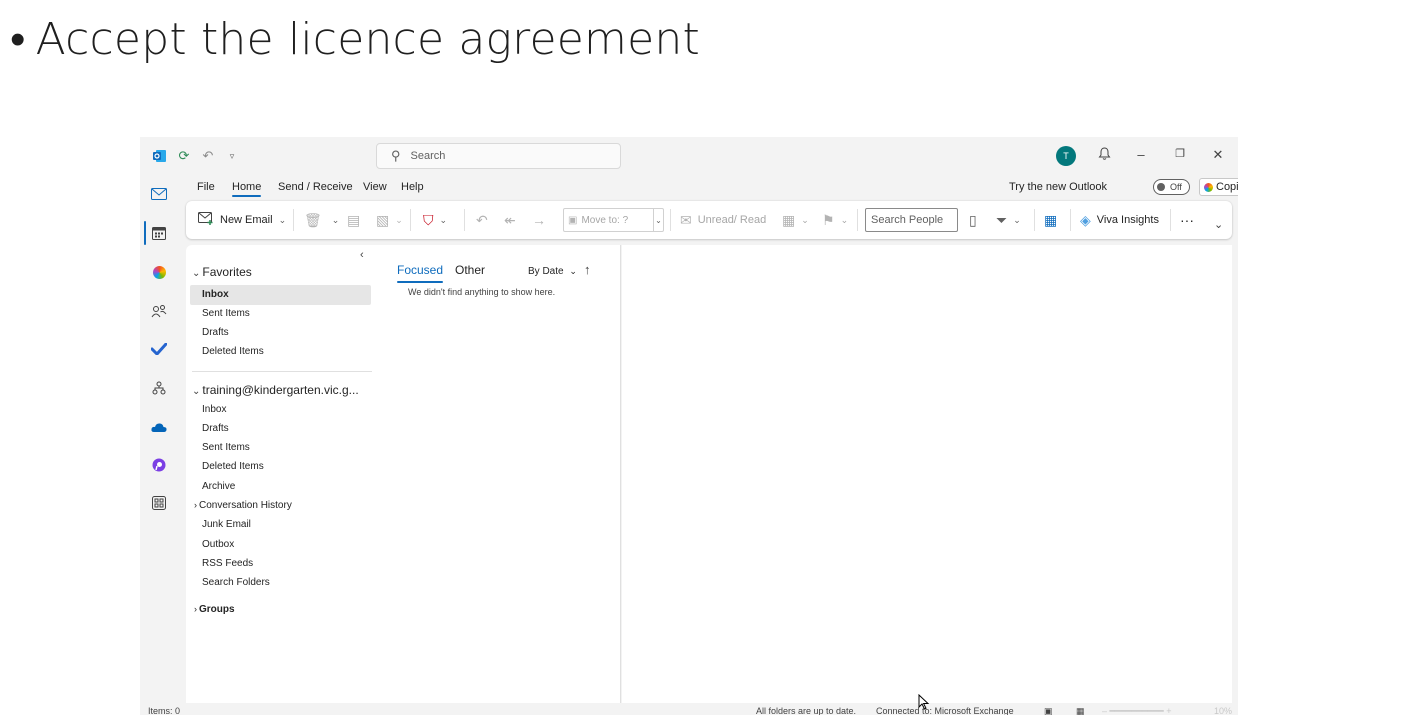 This screenshot has width=1413, height=715. I want to click on bell-icon, so click(1104, 155).